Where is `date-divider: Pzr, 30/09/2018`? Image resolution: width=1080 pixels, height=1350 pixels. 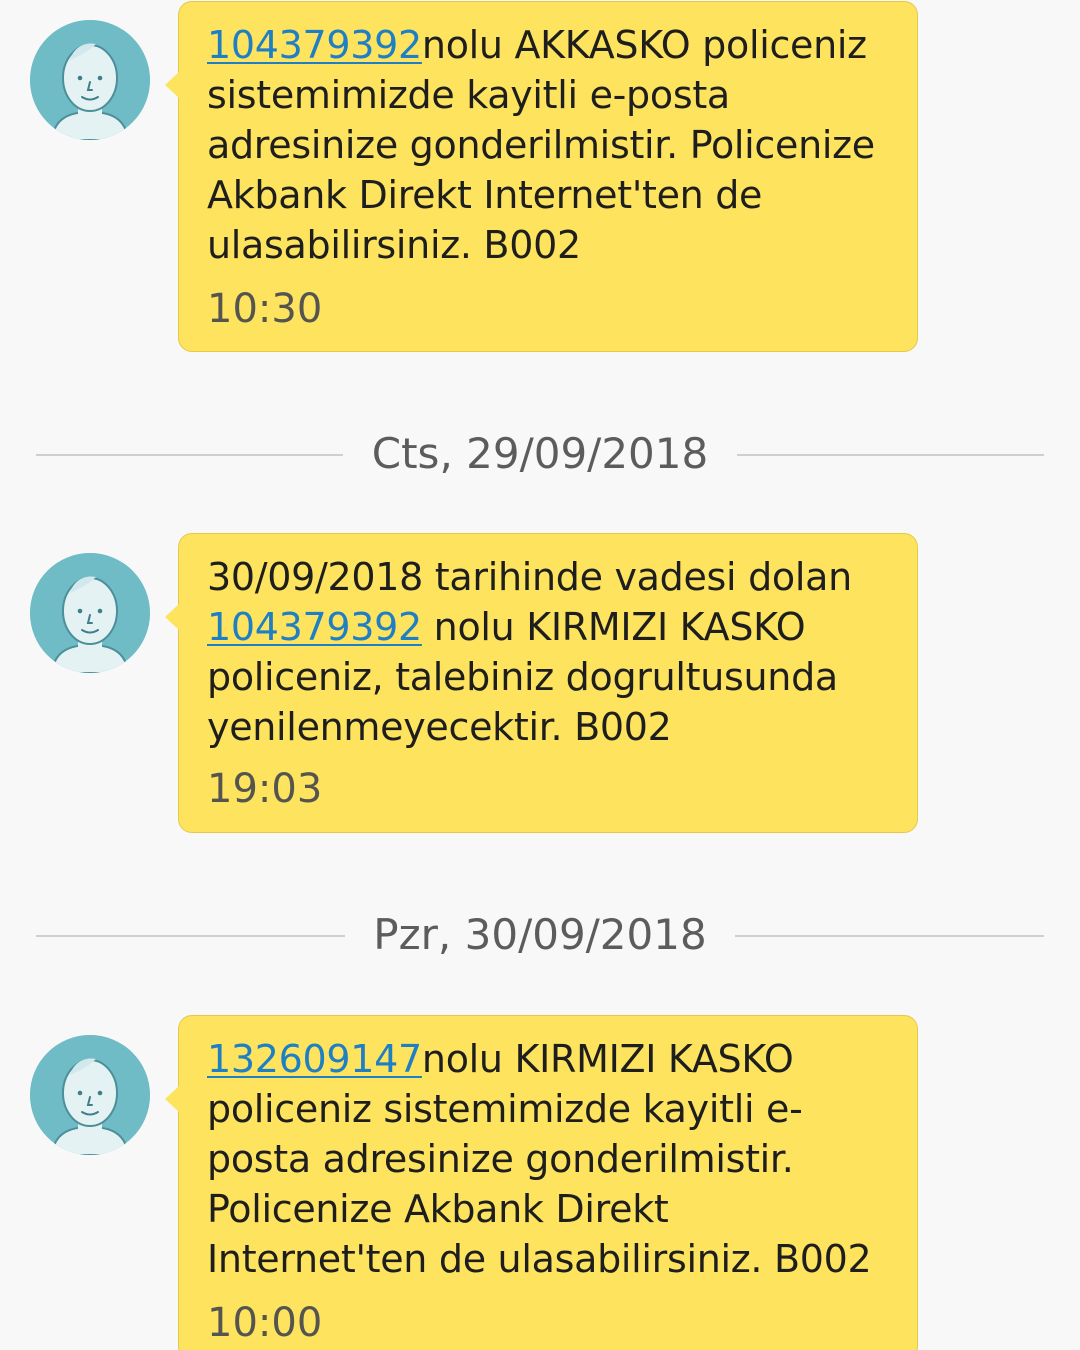 date-divider: Pzr, 30/09/2018 is located at coordinates (540, 935).